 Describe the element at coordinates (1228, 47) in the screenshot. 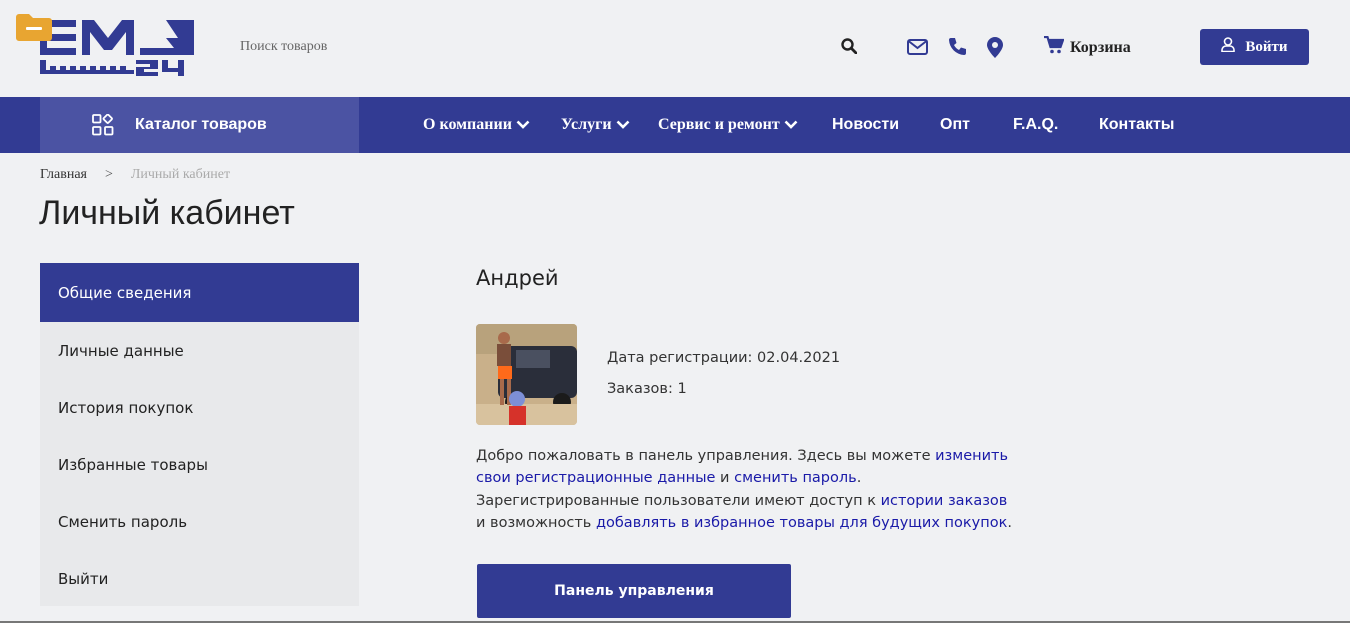

I see `user-icon` at that location.